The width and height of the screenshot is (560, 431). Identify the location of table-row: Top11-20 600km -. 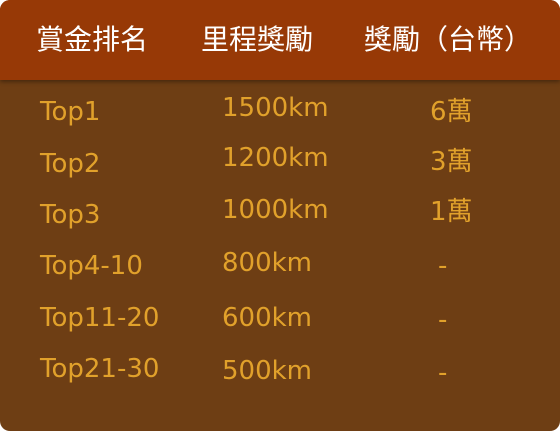
(280, 318).